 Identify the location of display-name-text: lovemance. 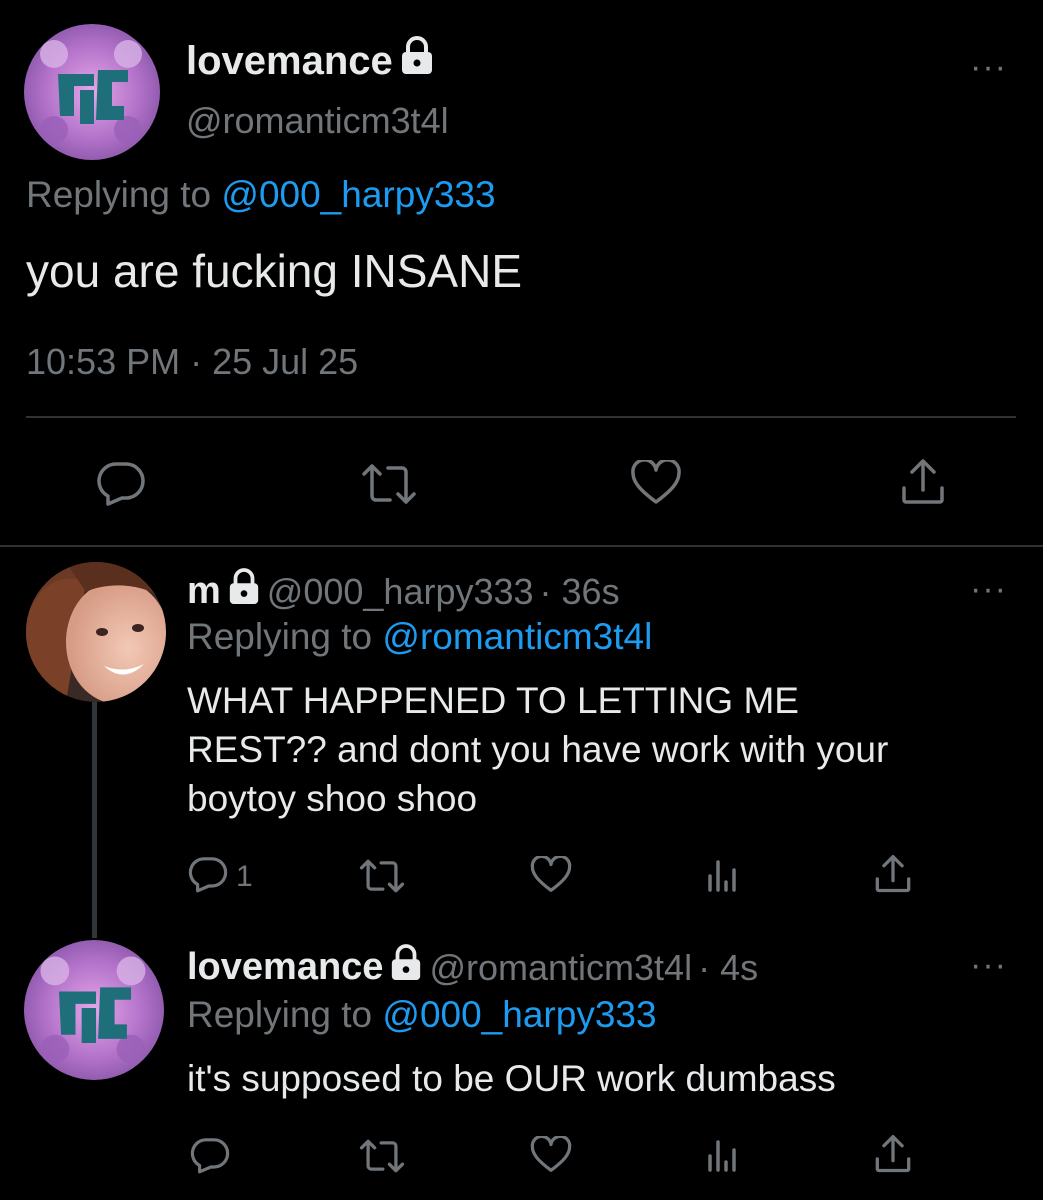
(289, 61).